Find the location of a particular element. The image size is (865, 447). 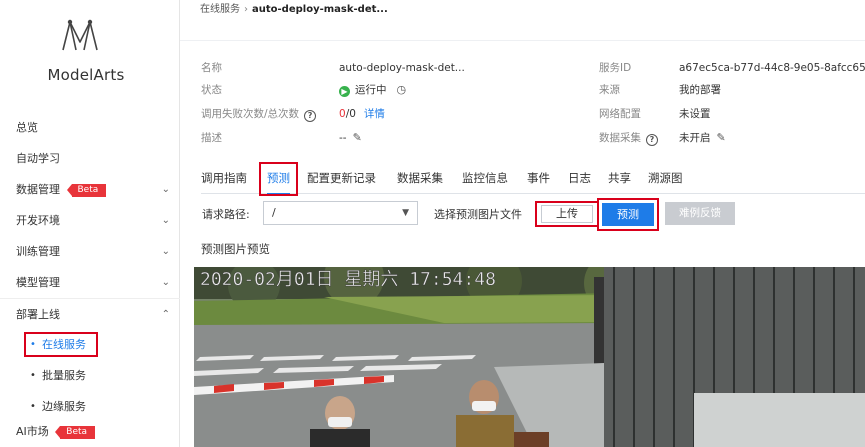

collect-label-wrap: 数据采集? is located at coordinates (628, 138).